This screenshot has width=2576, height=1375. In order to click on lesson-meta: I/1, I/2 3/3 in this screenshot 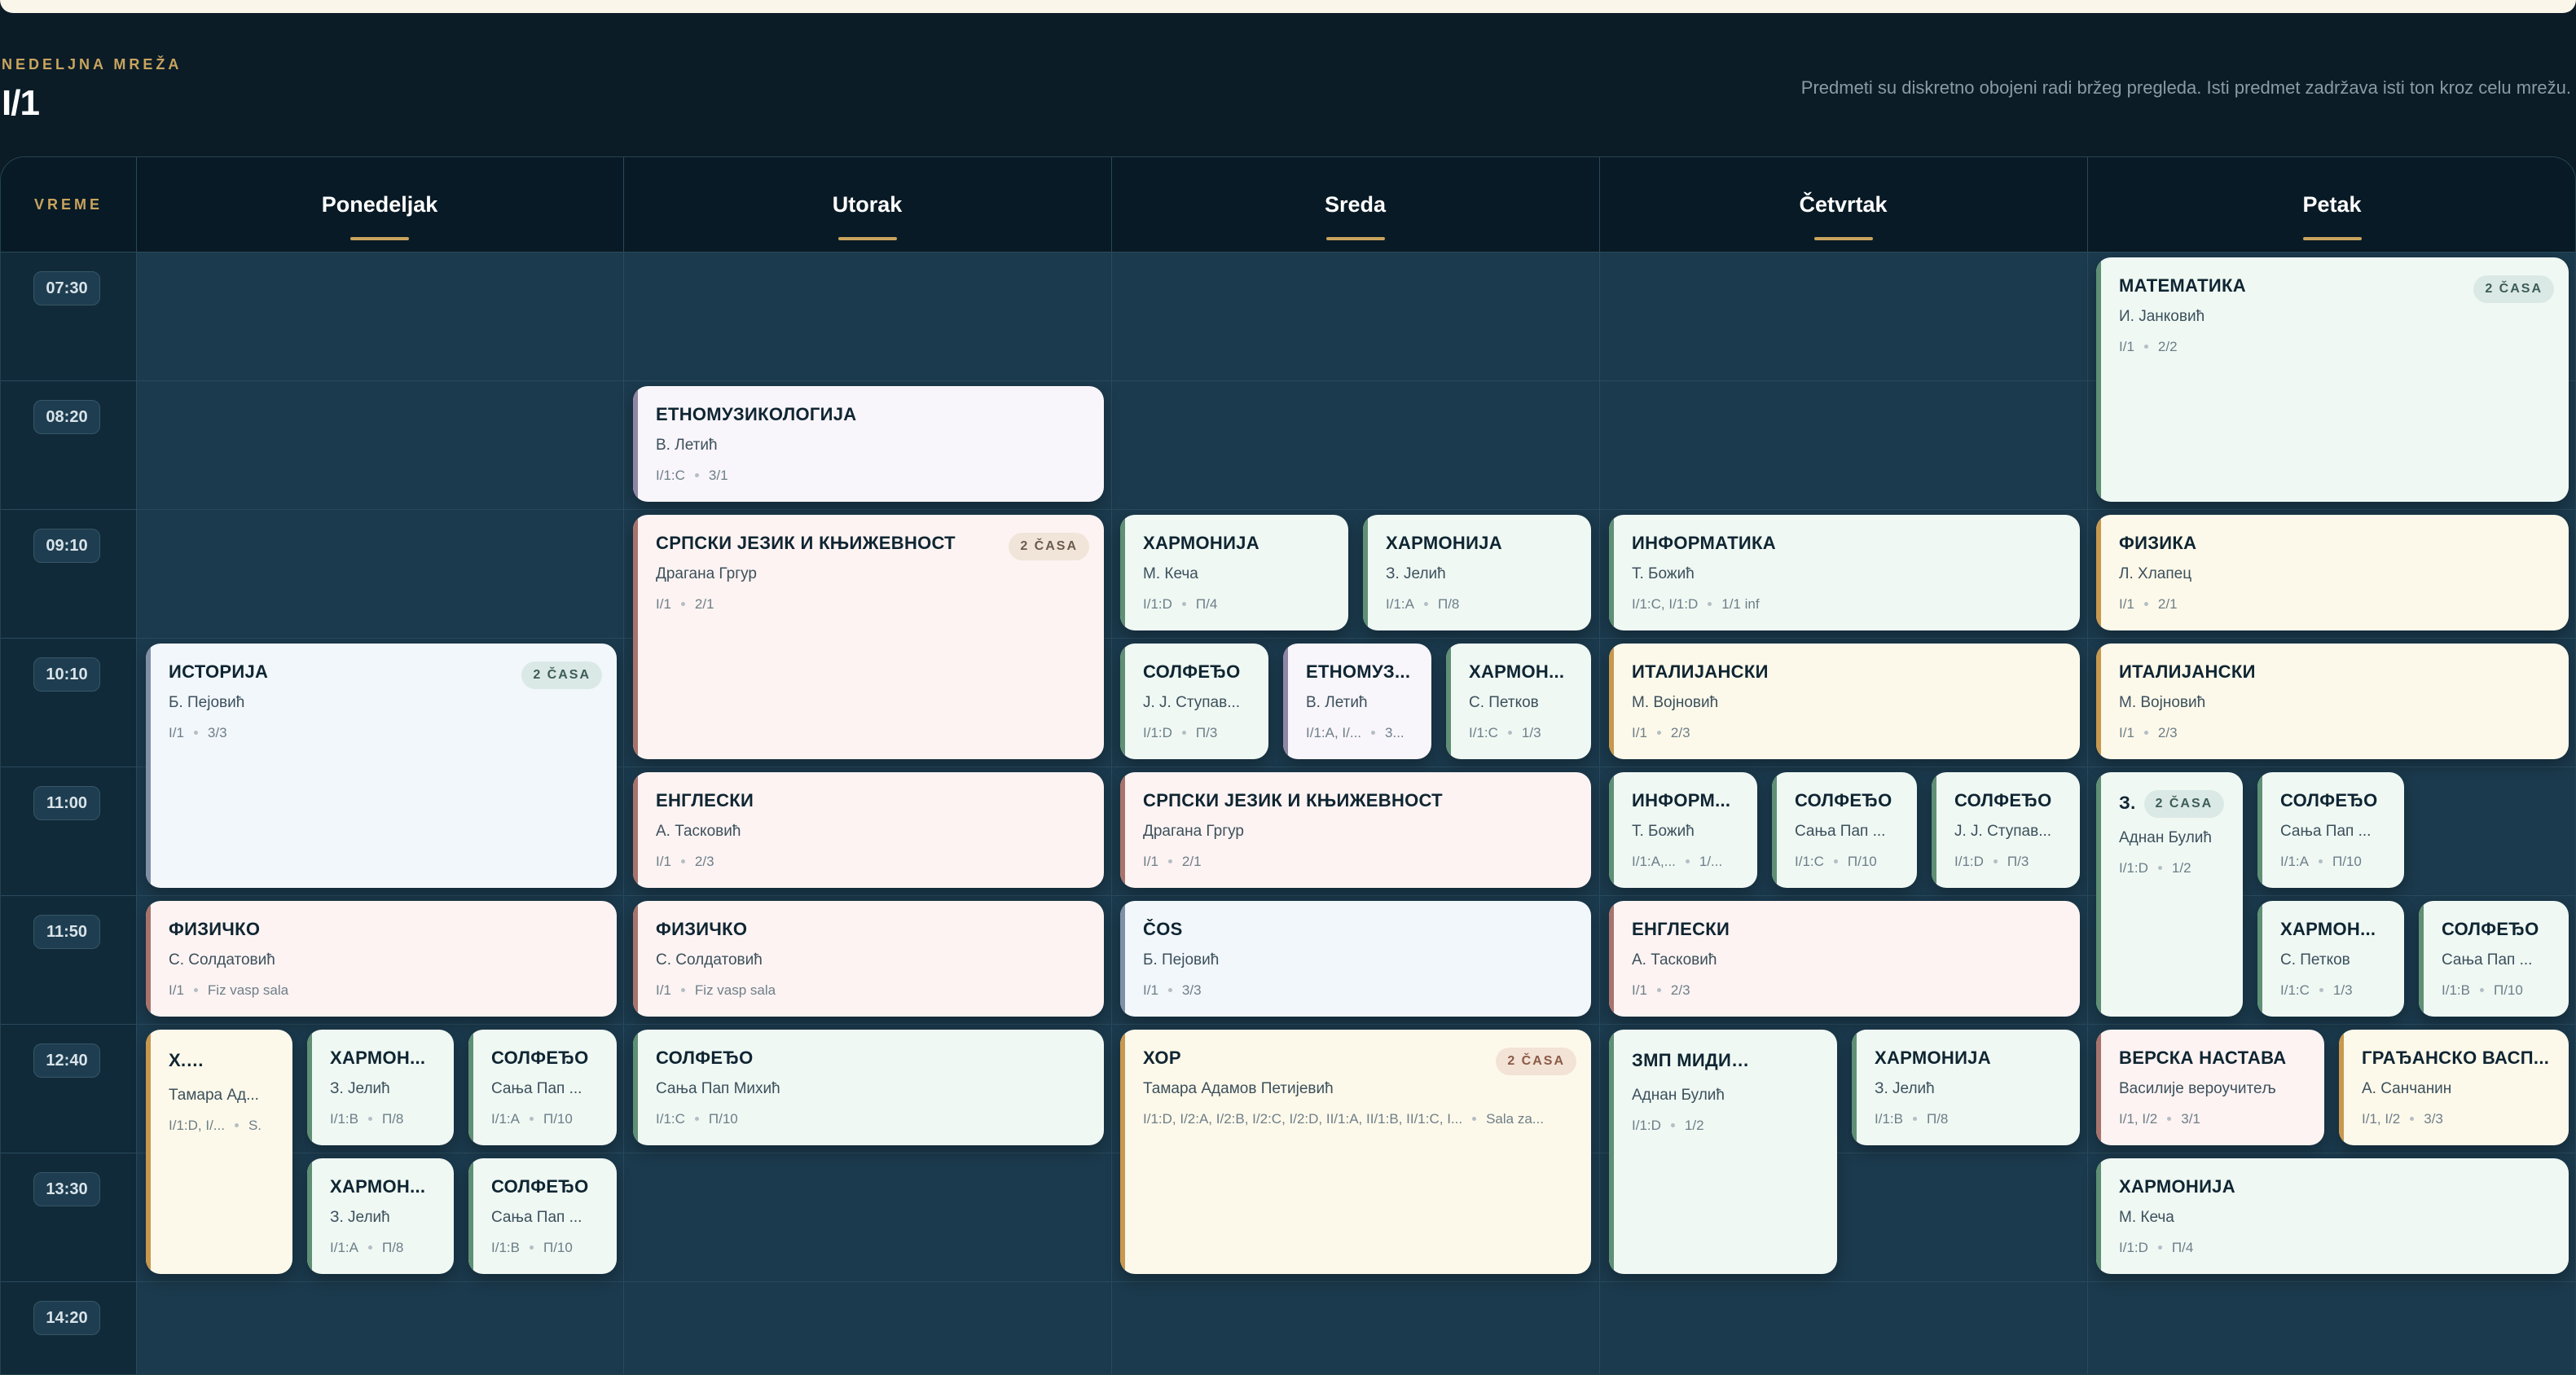, I will do `click(2456, 1119)`.